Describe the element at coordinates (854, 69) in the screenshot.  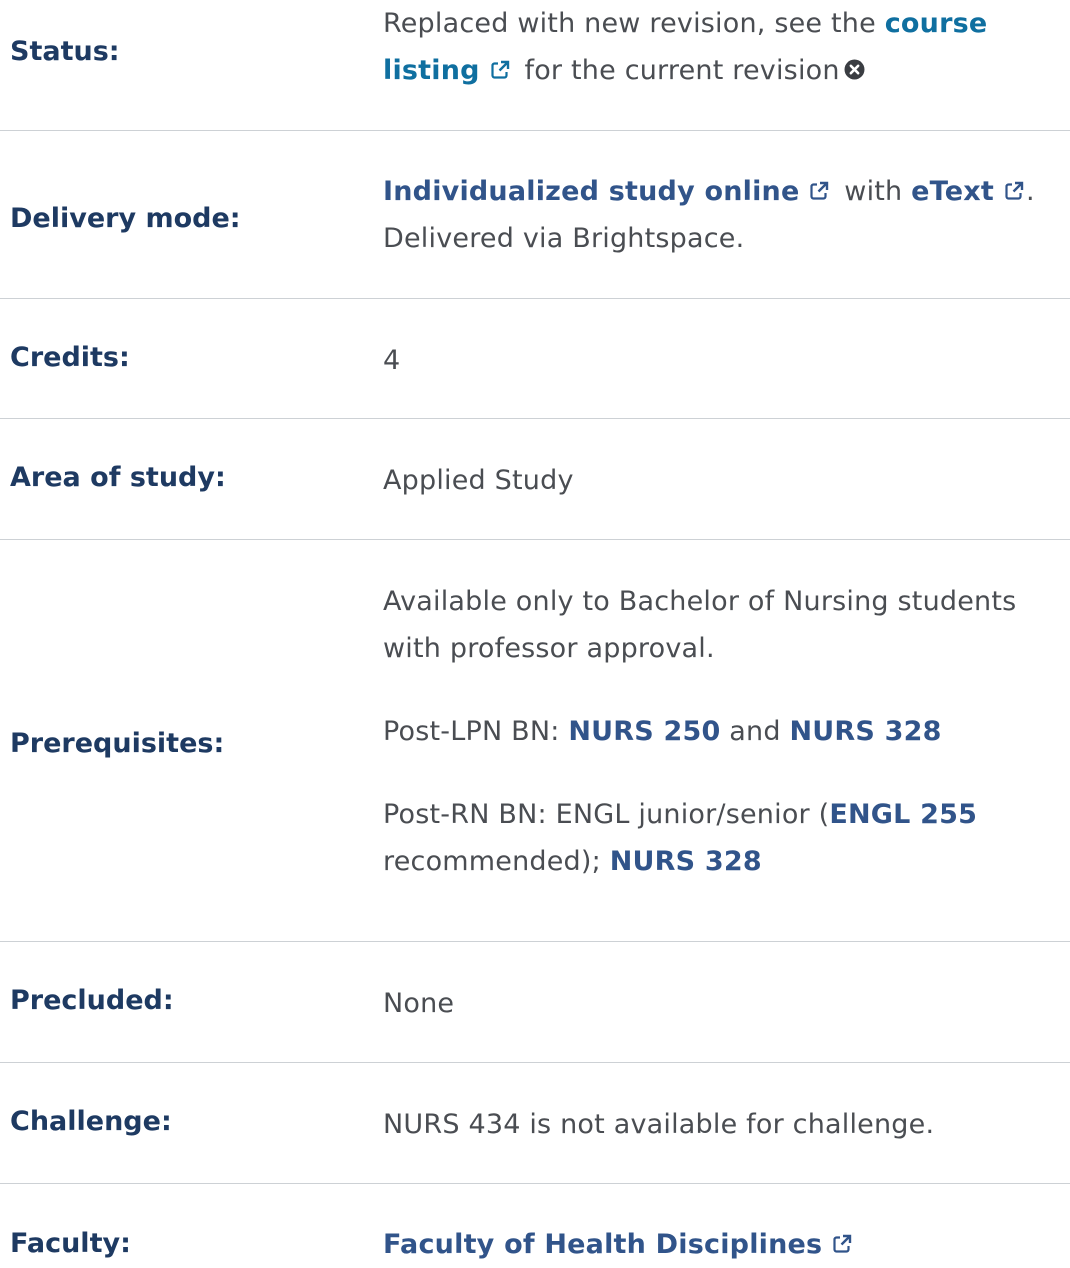
I see `circle-x-icon` at that location.